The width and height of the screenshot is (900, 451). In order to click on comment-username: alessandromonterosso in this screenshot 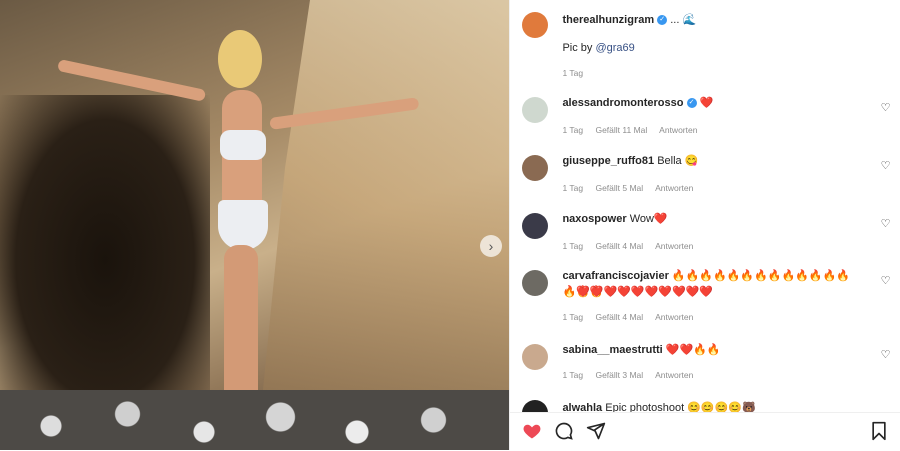, I will do `click(622, 103)`.